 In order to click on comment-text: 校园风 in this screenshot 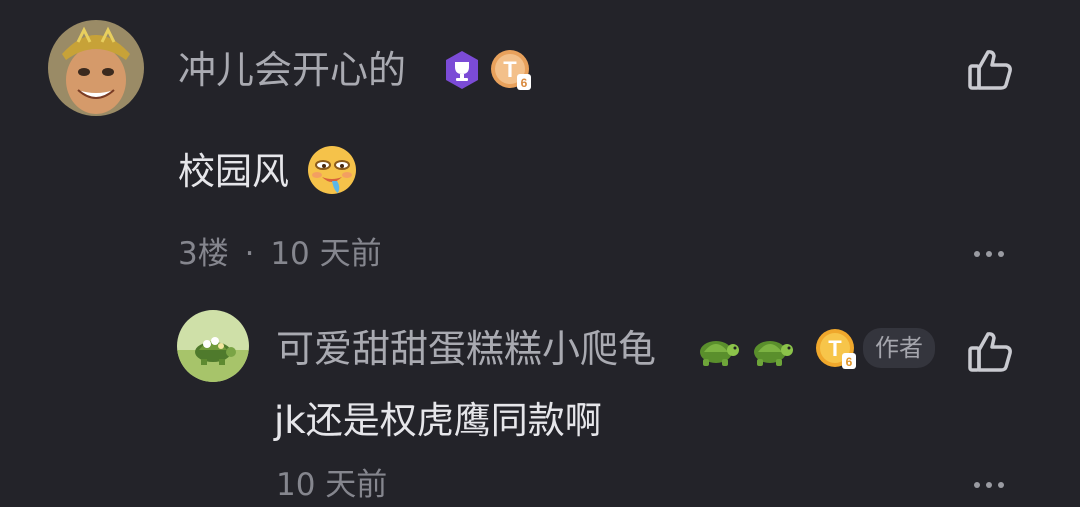, I will do `click(233, 172)`.